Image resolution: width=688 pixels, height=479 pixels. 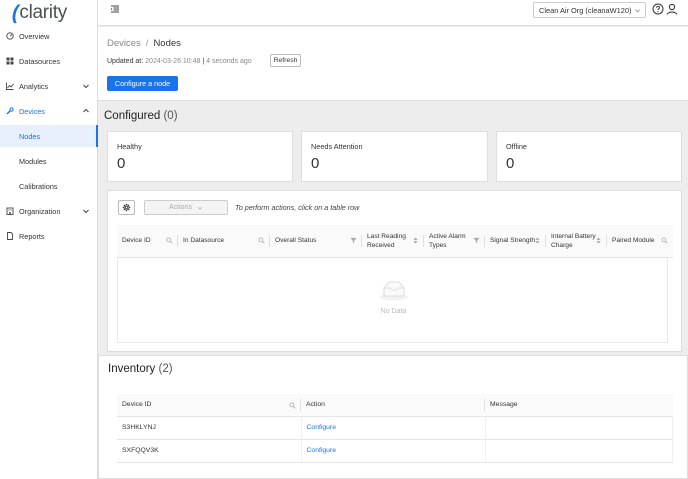 What do you see at coordinates (49, 211) in the screenshot?
I see `sidebar-item-organization: Organization` at bounding box center [49, 211].